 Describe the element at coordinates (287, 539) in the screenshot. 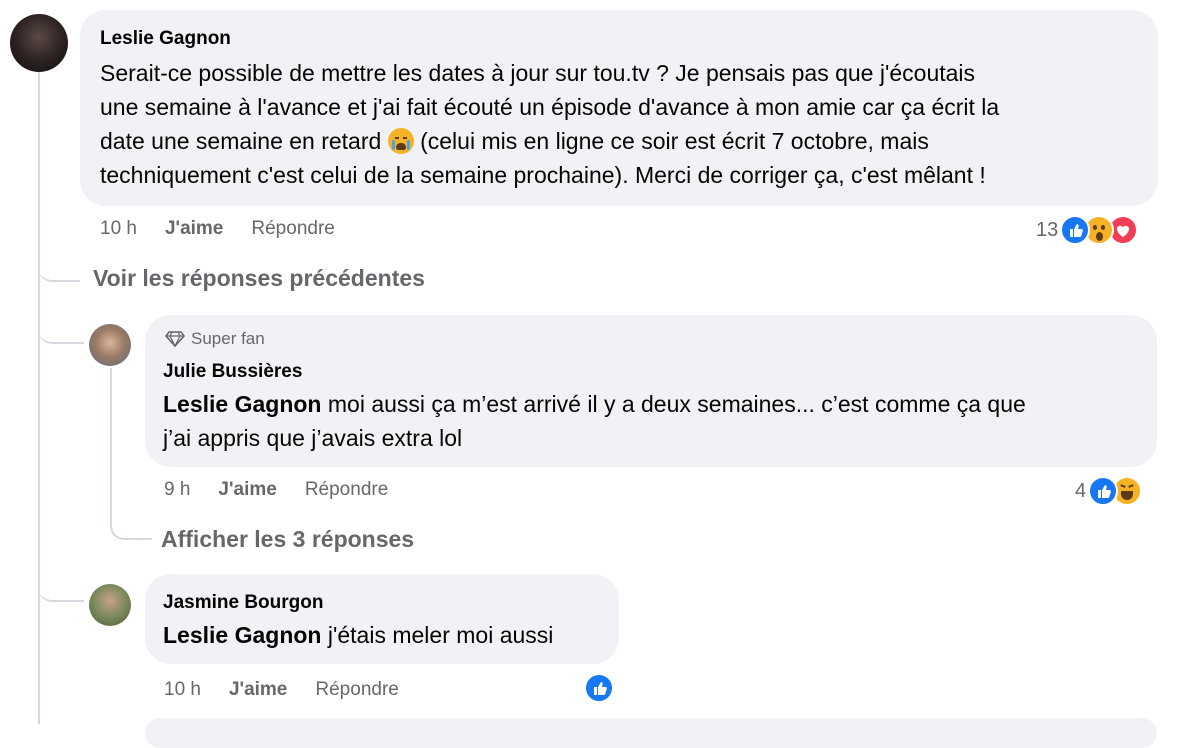

I see `show-replies-link: Afficher les 3 réponses` at that location.